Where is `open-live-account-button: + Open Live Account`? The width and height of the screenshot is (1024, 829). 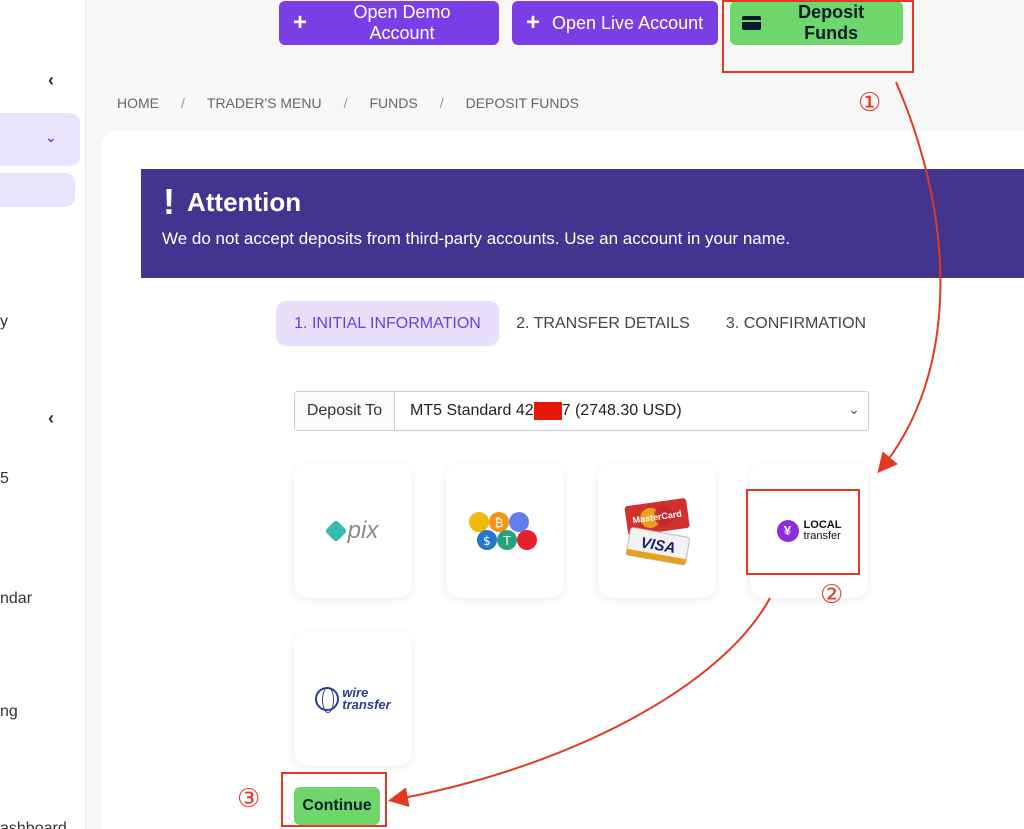 open-live-account-button: + Open Live Account is located at coordinates (615, 23).